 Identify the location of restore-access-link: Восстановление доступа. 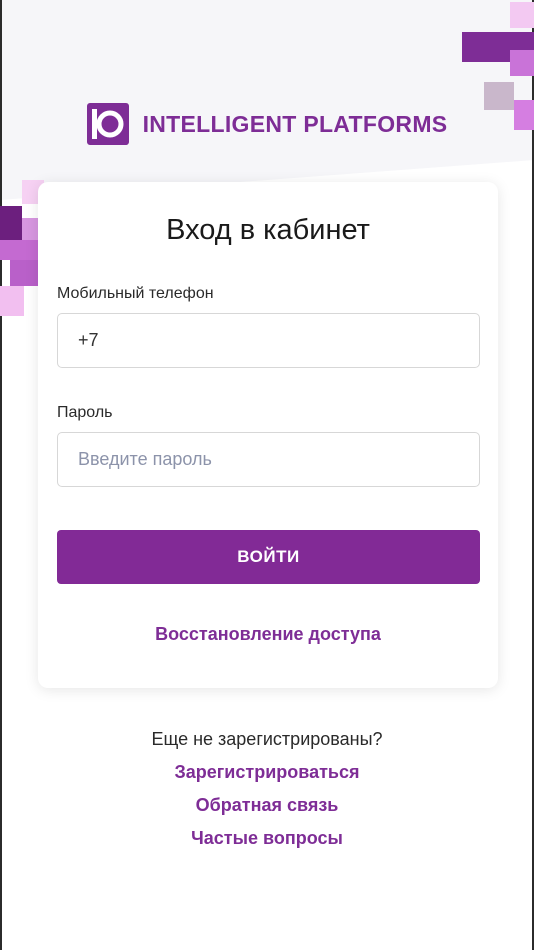
(268, 634).